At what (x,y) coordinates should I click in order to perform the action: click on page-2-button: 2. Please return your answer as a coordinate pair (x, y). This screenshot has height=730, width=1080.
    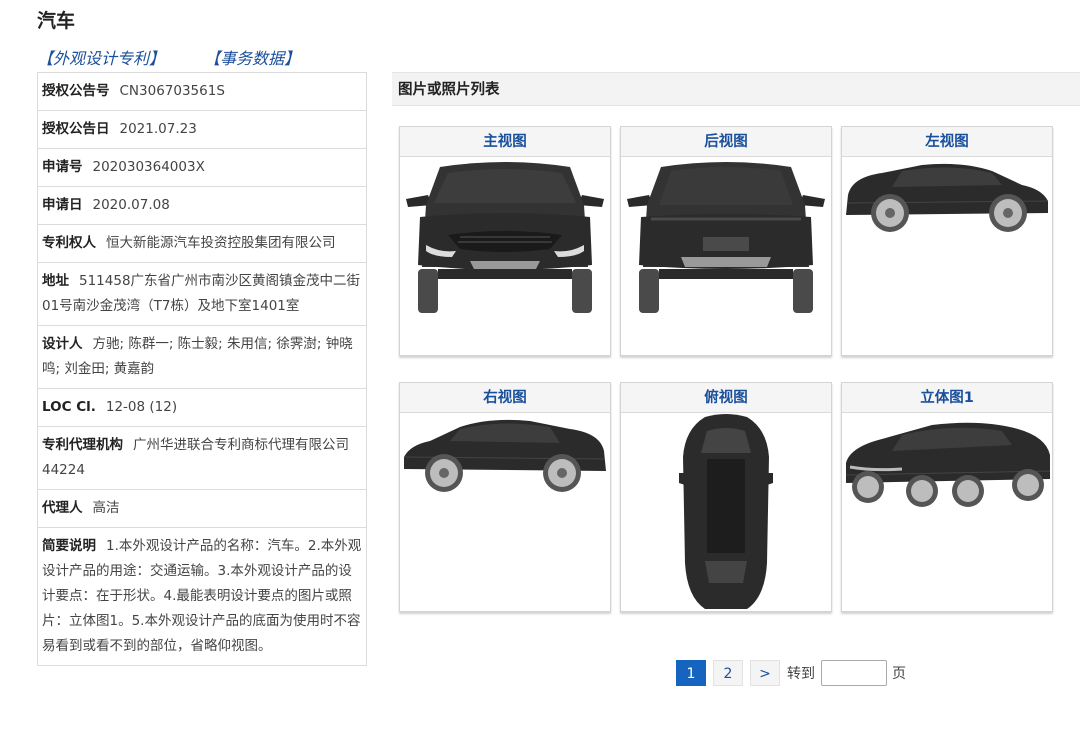
    Looking at the image, I should click on (728, 673).